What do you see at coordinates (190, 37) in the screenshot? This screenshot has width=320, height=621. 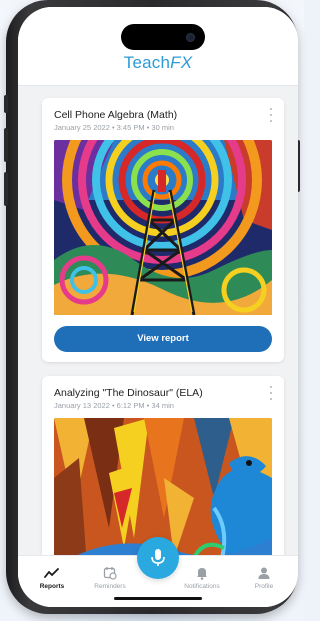 I see `front-camera` at bounding box center [190, 37].